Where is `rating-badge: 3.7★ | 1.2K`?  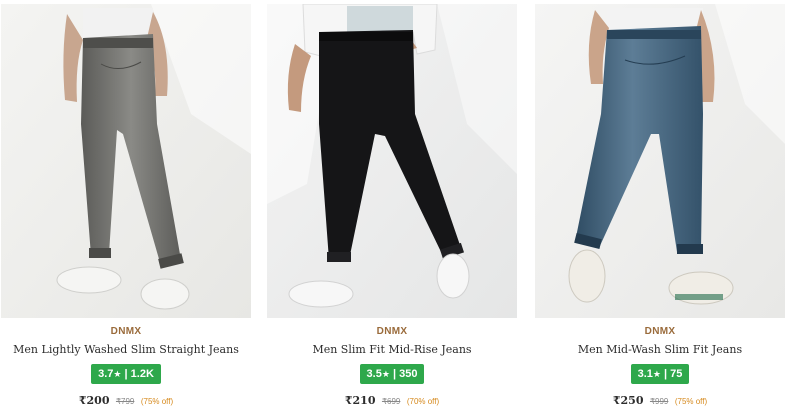
rating-badge: 3.7★ | 1.2K is located at coordinates (126, 374).